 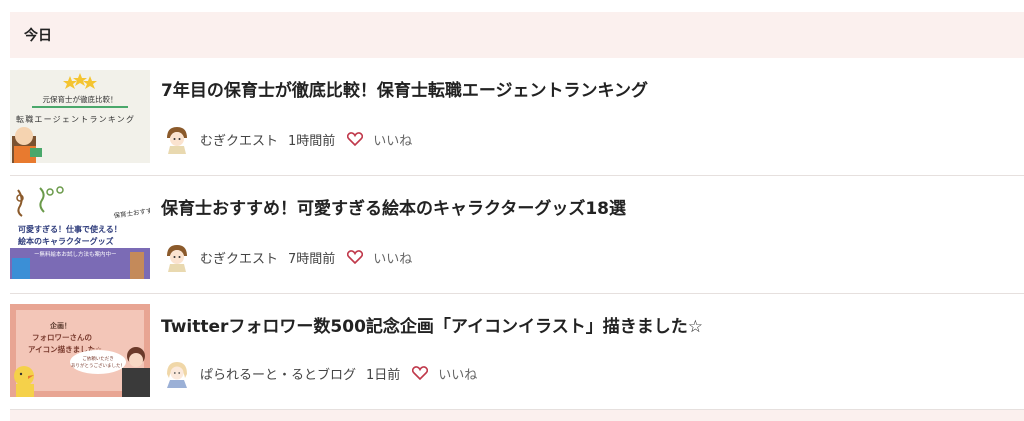 What do you see at coordinates (404, 88) in the screenshot?
I see `article-title: 7年目の保育士が徹底比較！保育士転職エージェントランキング` at bounding box center [404, 88].